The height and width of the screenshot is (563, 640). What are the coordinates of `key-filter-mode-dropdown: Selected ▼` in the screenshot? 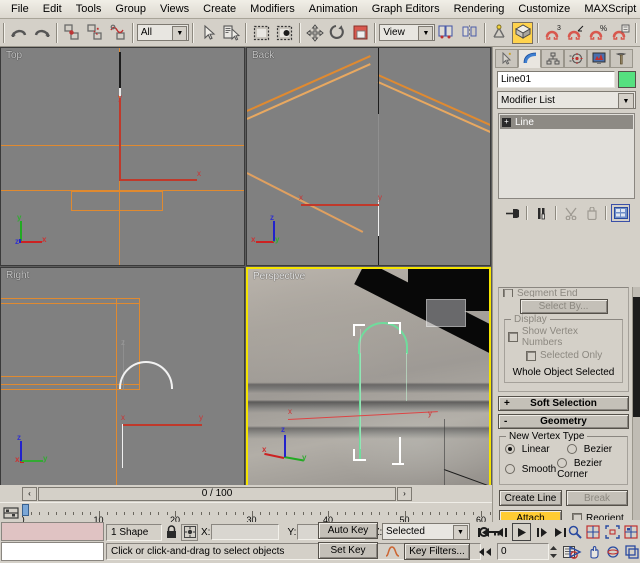 It's located at (426, 531).